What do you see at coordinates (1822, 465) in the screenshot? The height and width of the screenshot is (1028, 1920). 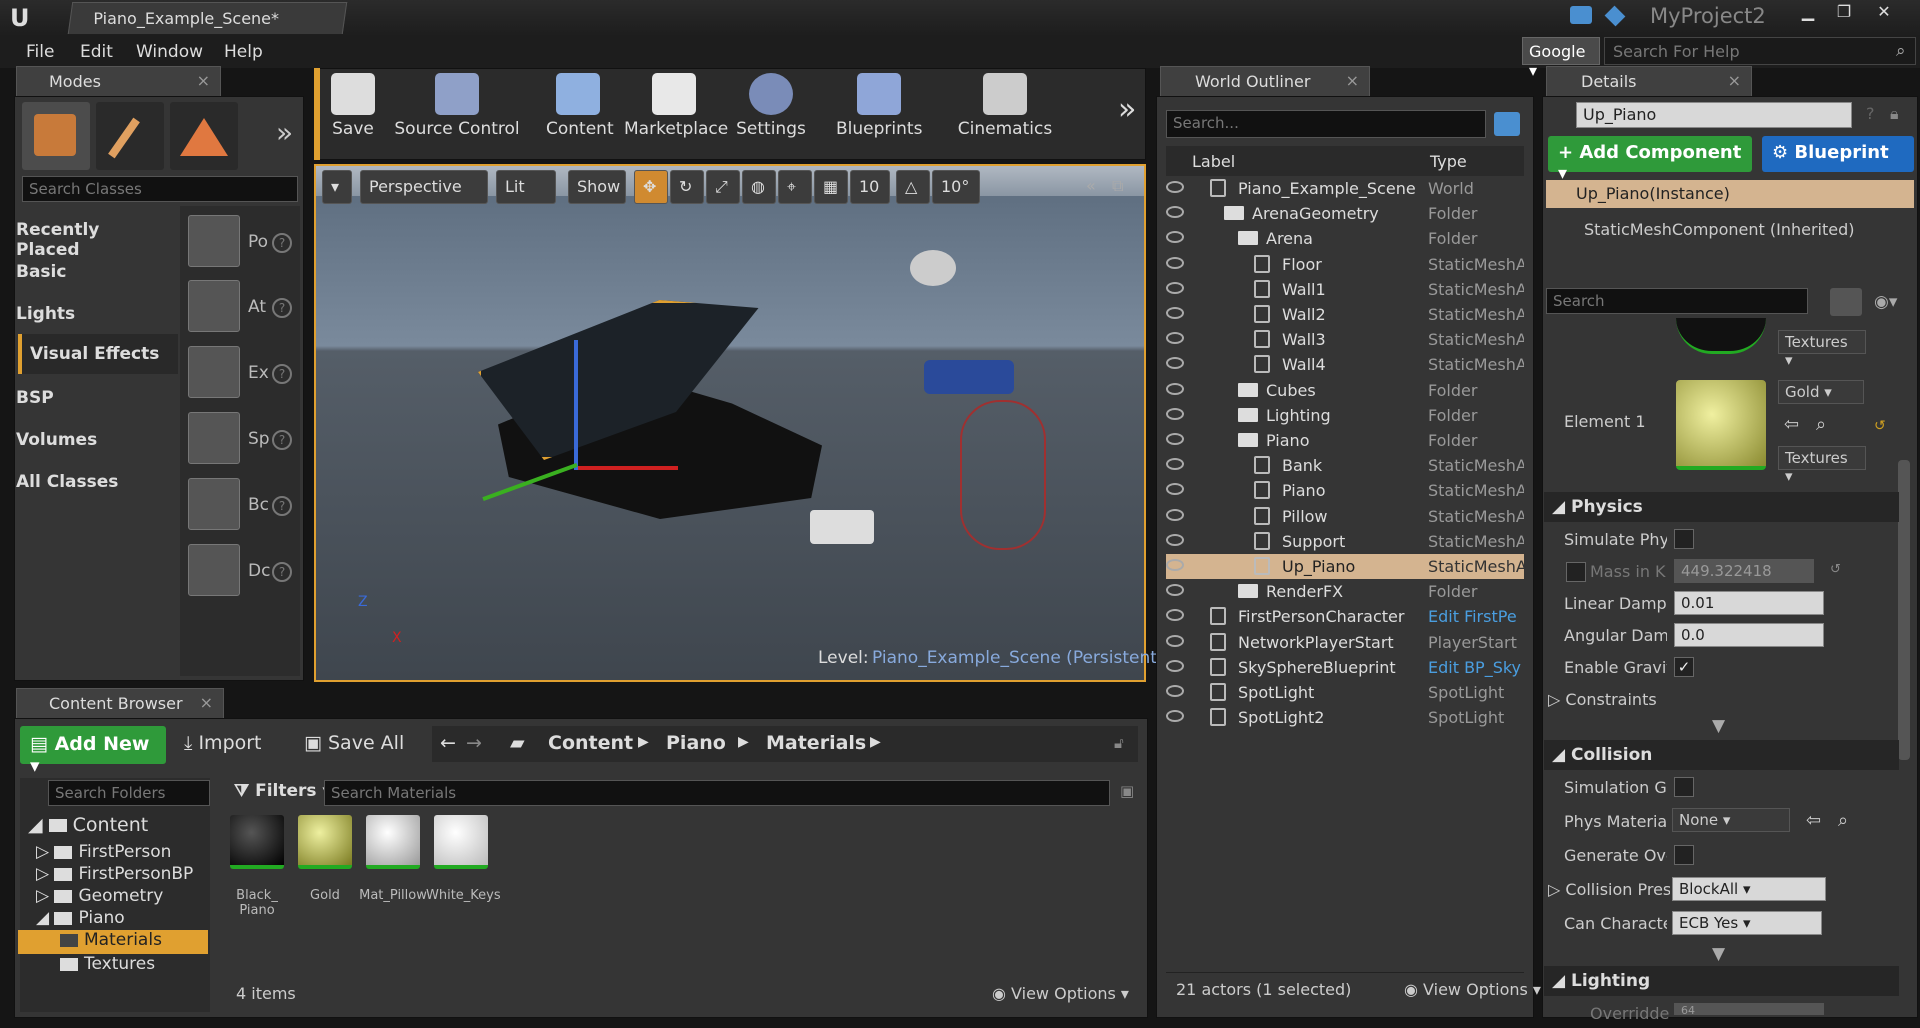 I see `textures-dropdown-2: Textures ▾` at bounding box center [1822, 465].